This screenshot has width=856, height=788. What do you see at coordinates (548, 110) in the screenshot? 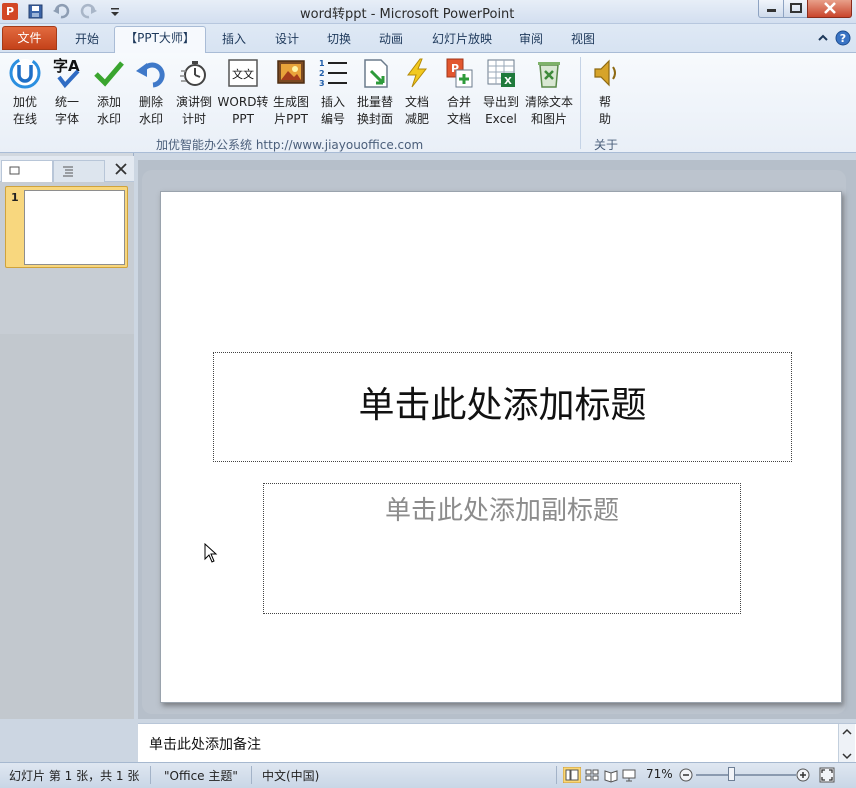
I see `button-label: 清除文本 和图片` at bounding box center [548, 110].